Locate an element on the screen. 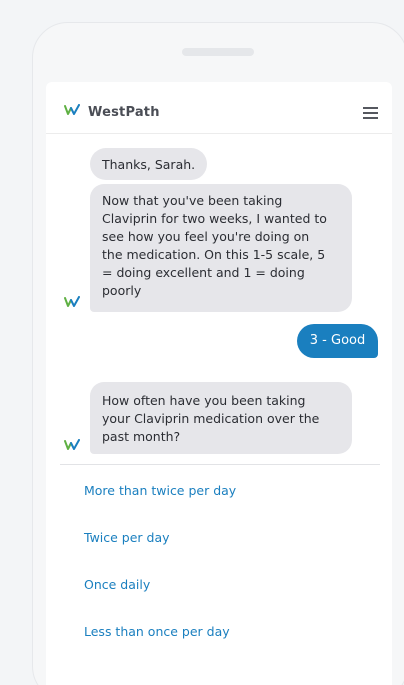 This screenshot has height=685, width=404. option-less-than-once-per-day: Less than once per day is located at coordinates (157, 631).